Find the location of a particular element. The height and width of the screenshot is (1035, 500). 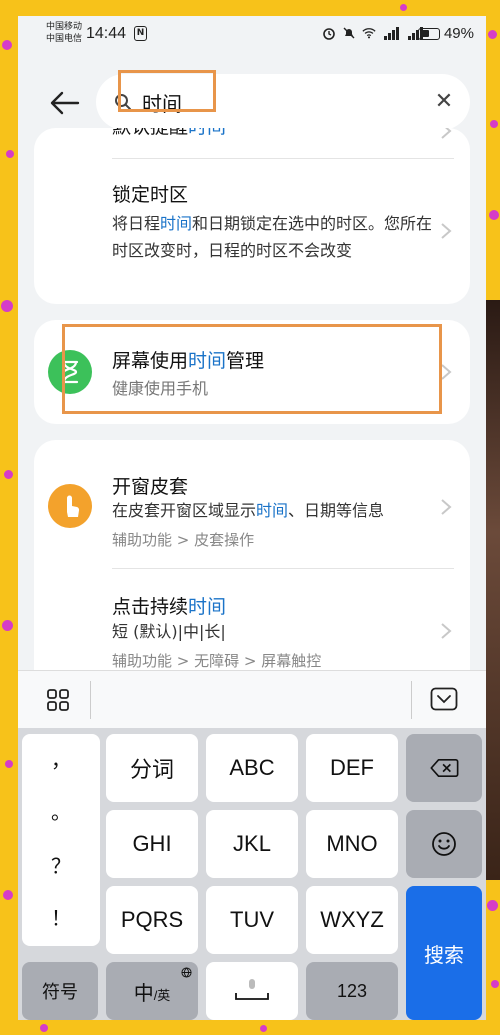

back-arrow-icon is located at coordinates (65, 103).